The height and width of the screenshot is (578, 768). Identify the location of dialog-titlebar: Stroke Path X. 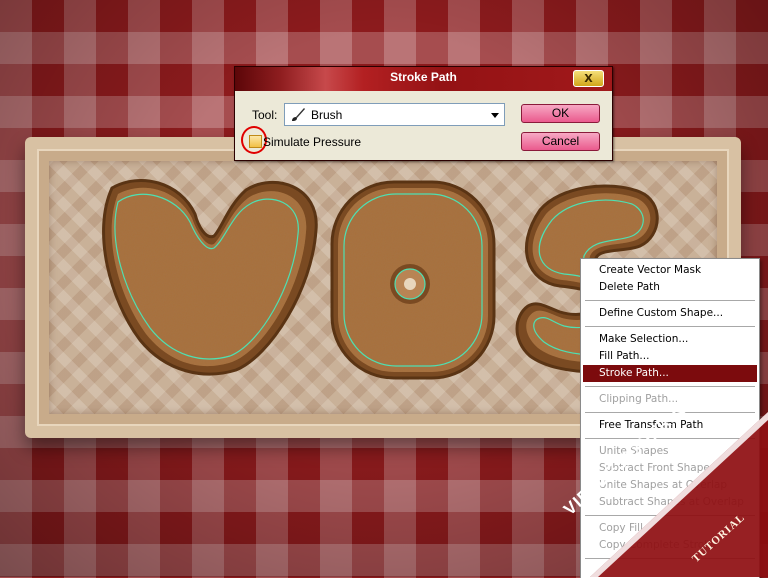
(423, 79).